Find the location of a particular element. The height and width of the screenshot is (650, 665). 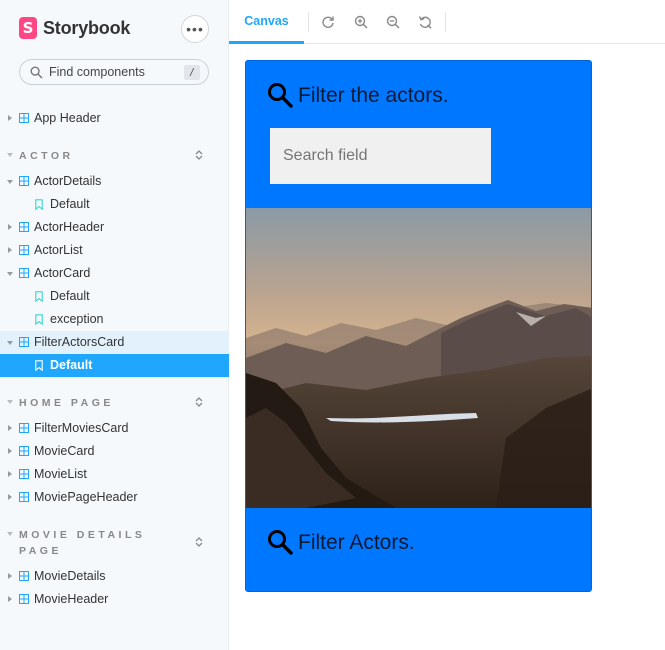

sidebar-item-label: FilterMoviesCard is located at coordinates (81, 428).